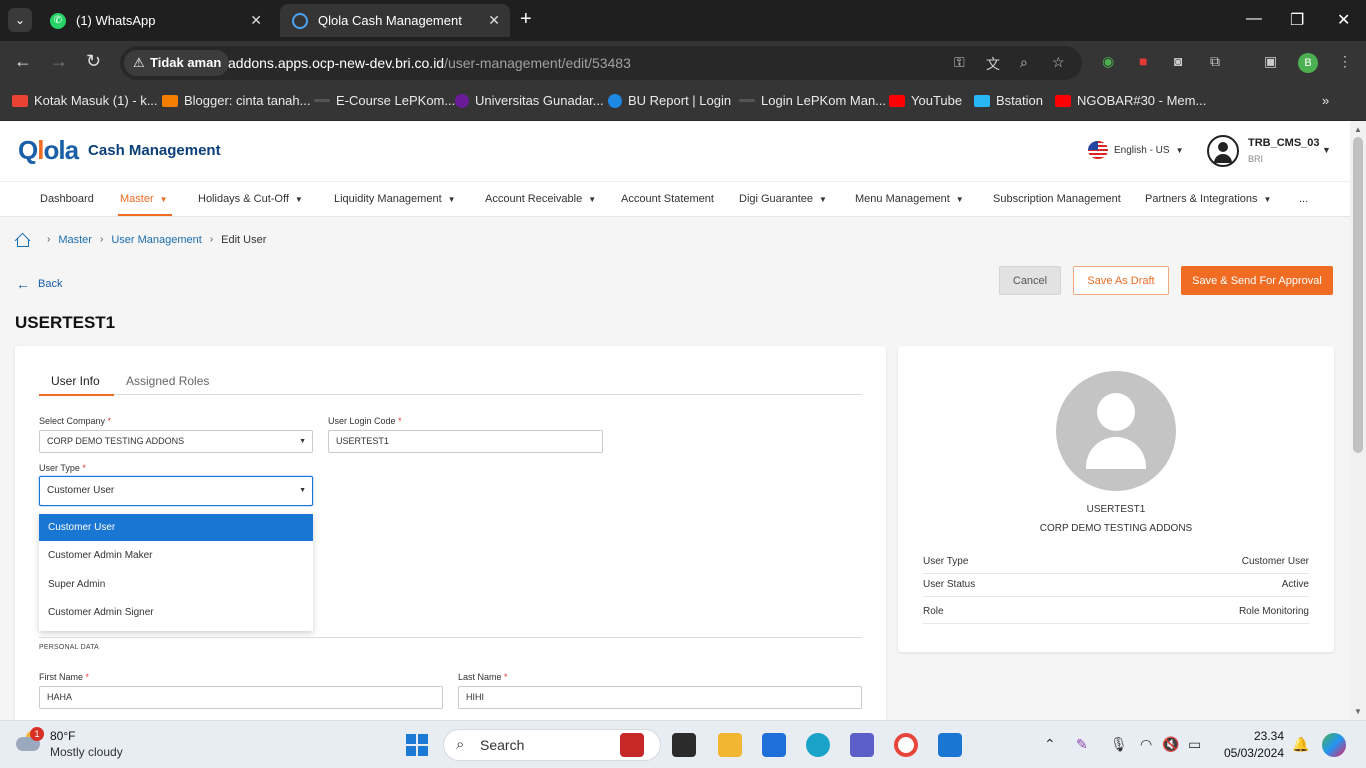 The width and height of the screenshot is (1366, 768). I want to click on language-selector: English - US ▼, so click(1136, 150).